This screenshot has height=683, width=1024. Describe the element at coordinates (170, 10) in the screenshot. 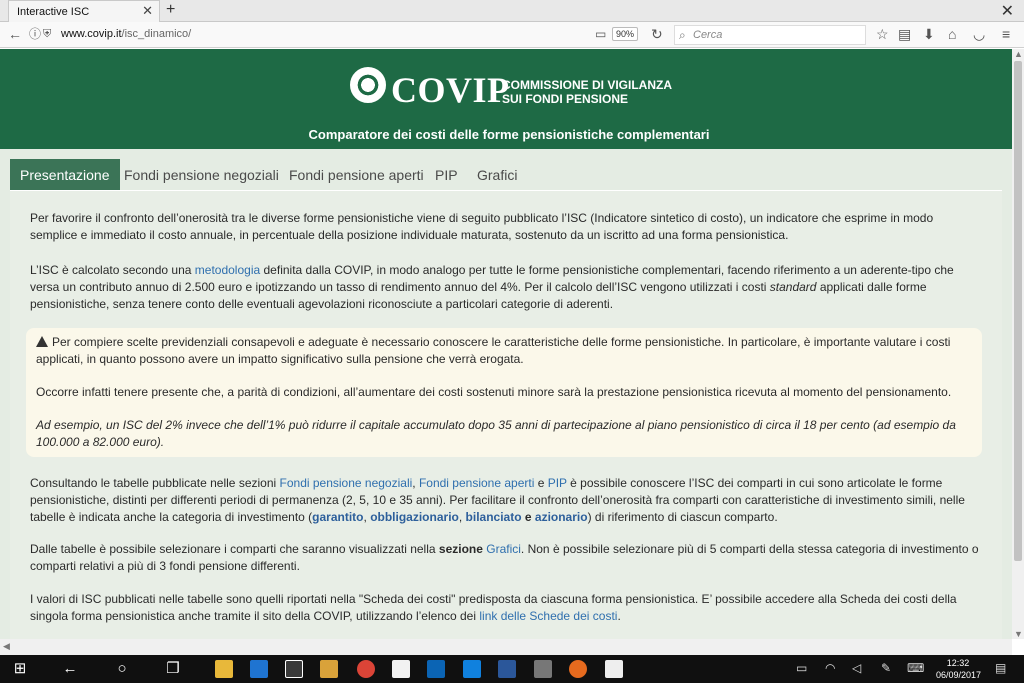

I see `new-tab-icon: +` at that location.